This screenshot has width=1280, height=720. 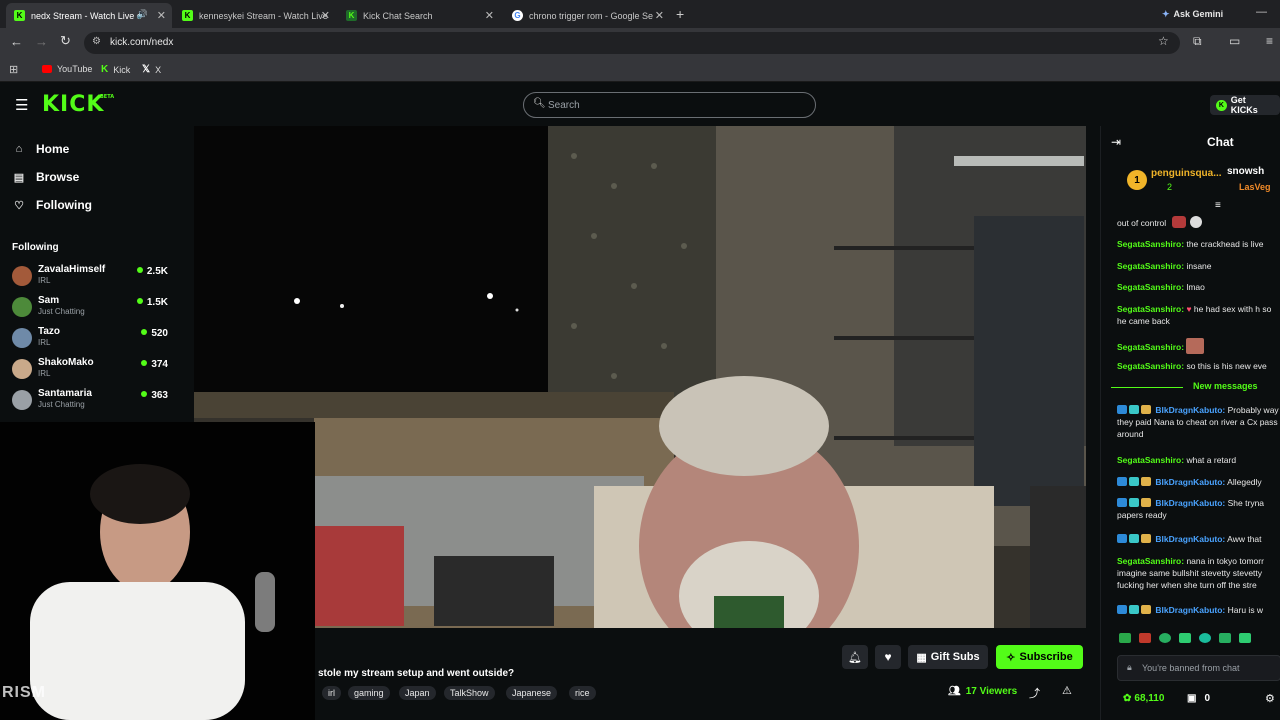 I want to click on tab-title: chrono trigger rom - Google Se, so click(x=591, y=15).